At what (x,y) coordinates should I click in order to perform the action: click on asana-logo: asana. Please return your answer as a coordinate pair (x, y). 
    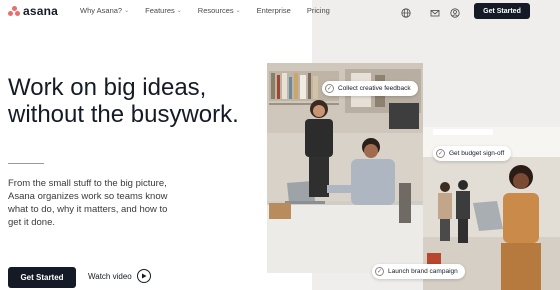
    Looking at the image, I should click on (33, 11).